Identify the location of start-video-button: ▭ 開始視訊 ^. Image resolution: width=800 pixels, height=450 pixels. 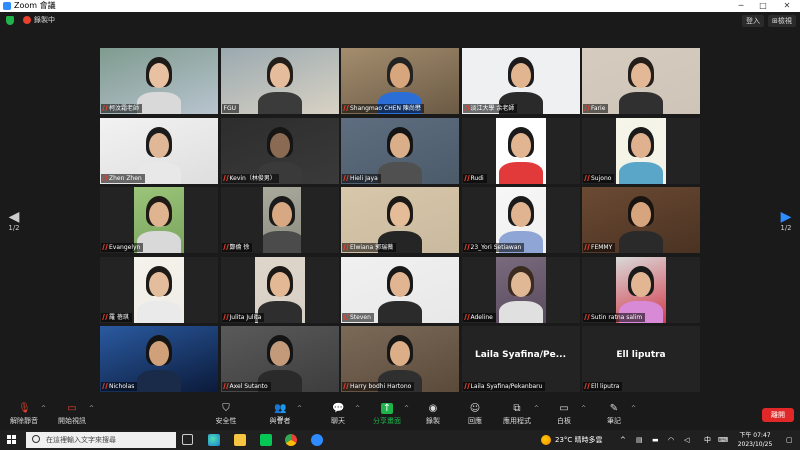
(73, 414).